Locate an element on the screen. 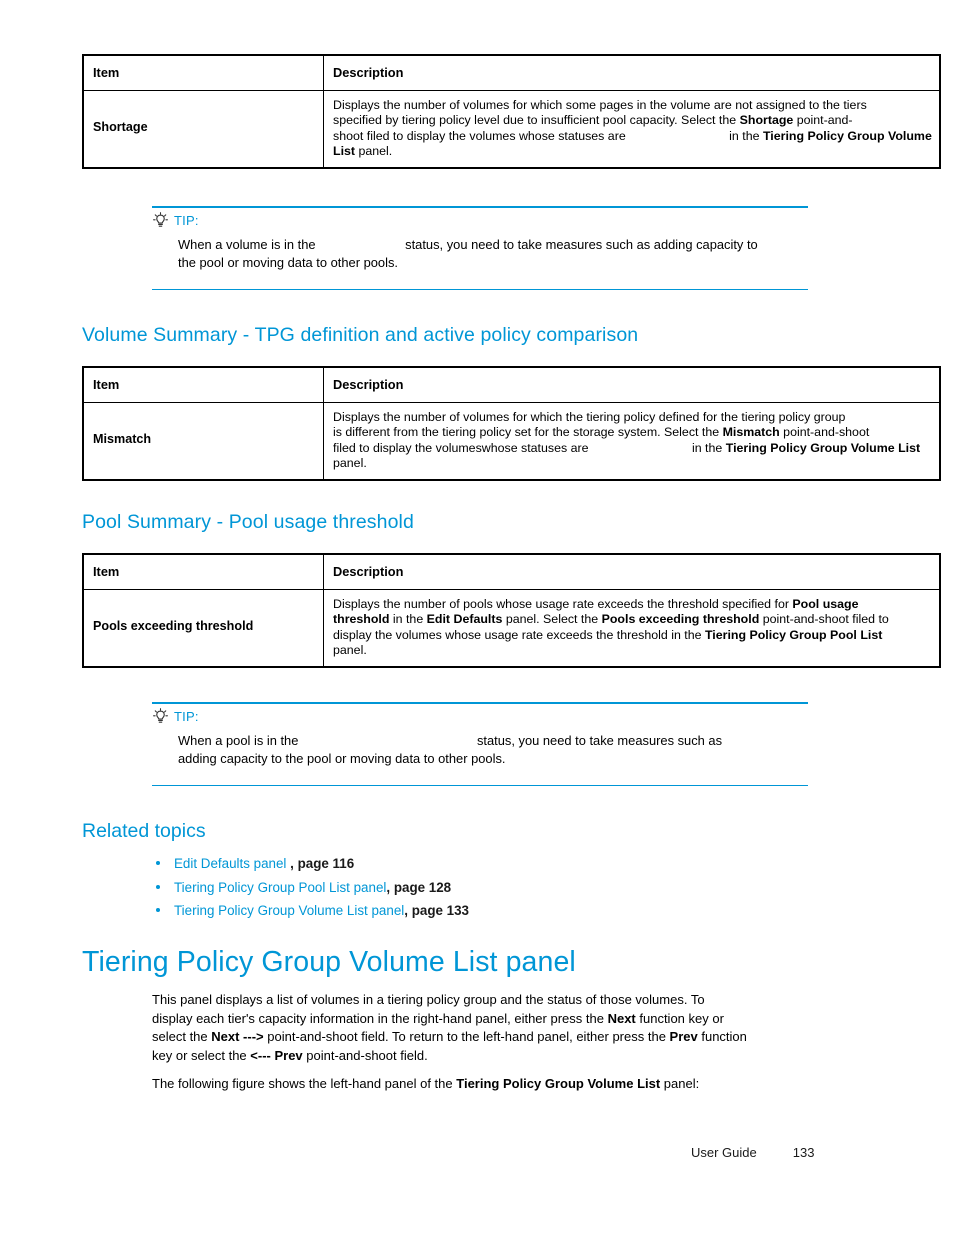 This screenshot has width=954, height=1235. text-line: the pool or moving data to other pools. is located at coordinates (493, 263).